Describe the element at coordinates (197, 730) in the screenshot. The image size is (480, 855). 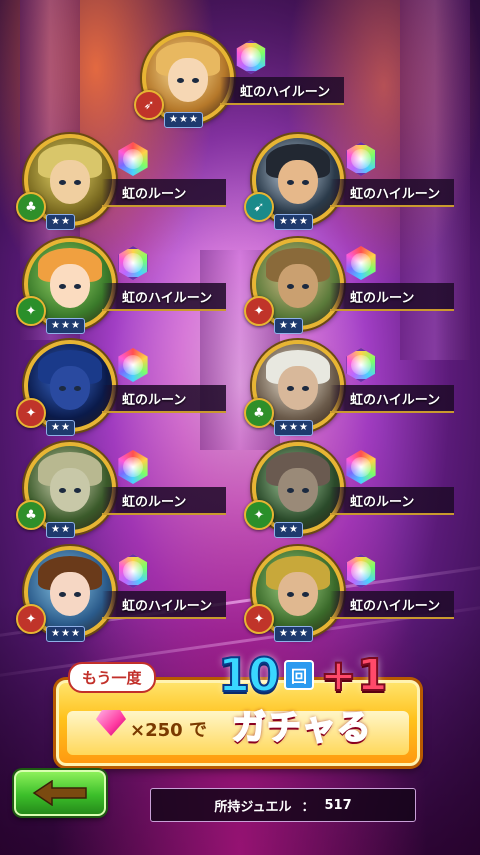
I see `price-suffix: で` at that location.